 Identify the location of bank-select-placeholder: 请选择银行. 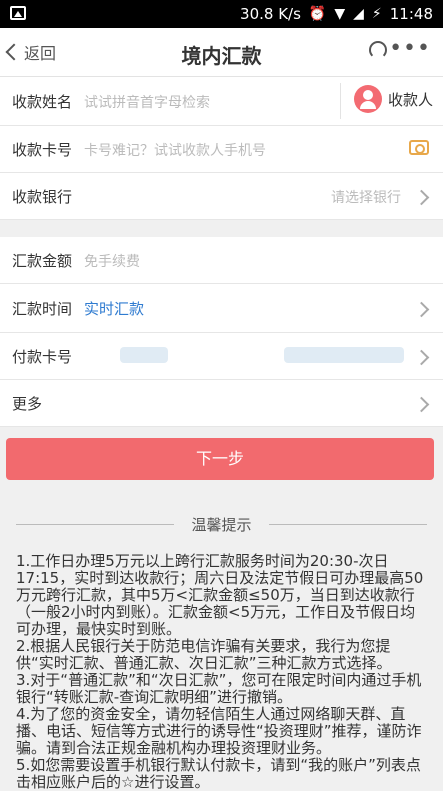
(366, 198).